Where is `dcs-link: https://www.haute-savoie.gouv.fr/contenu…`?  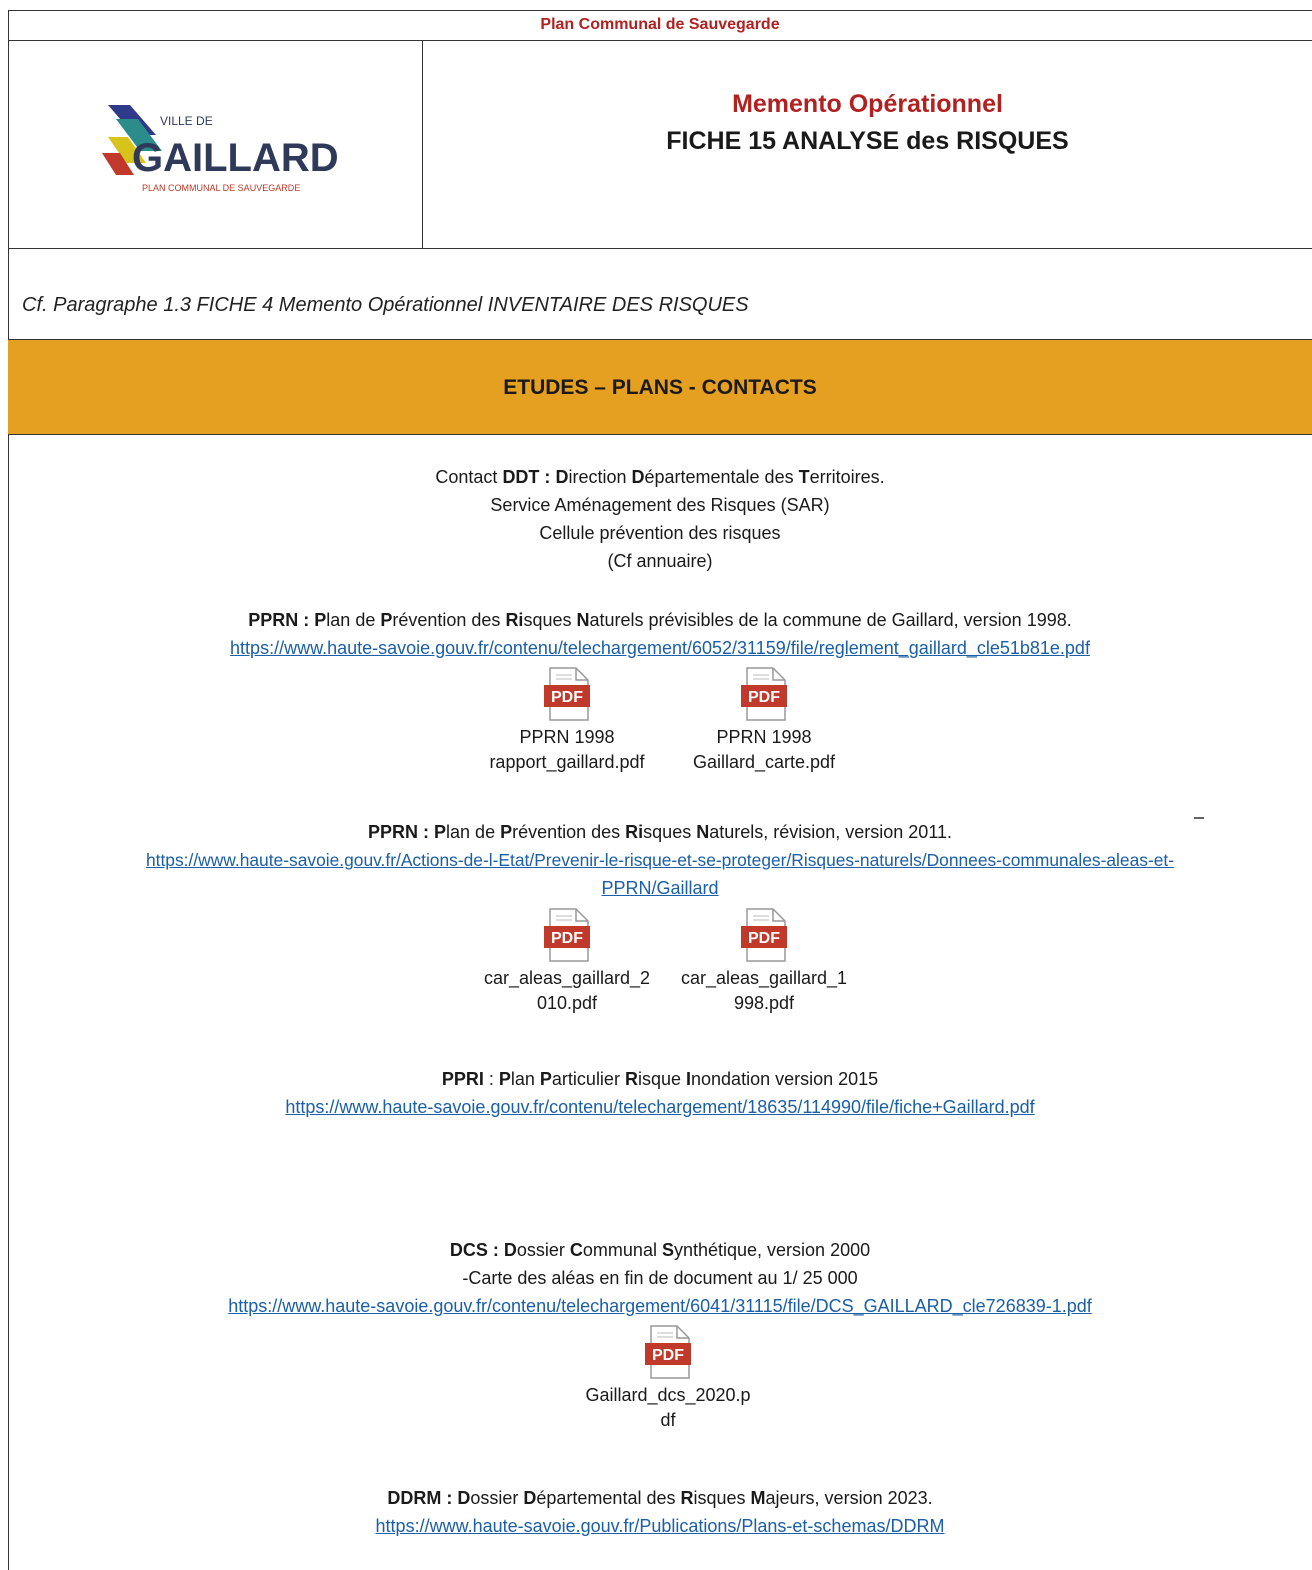
dcs-link: https://www.haute-savoie.gouv.fr/contenu… is located at coordinates (660, 1306).